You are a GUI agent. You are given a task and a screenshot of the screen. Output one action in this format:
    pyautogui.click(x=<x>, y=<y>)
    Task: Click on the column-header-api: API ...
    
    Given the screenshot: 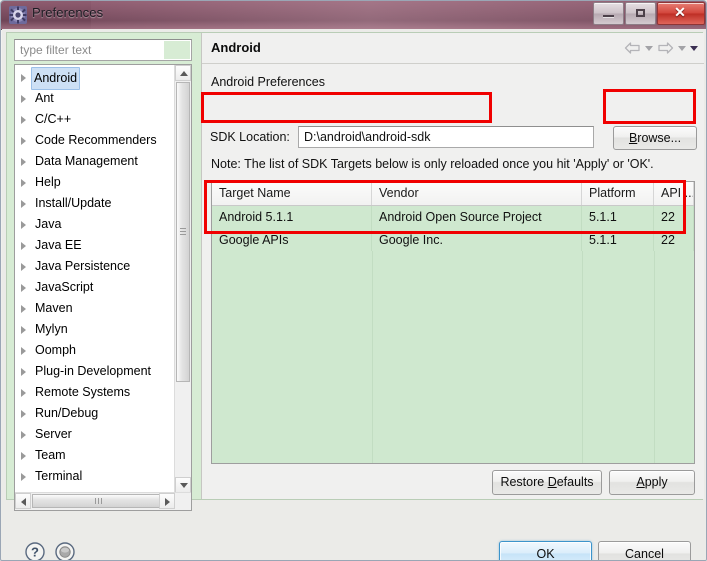 What is the action you would take?
    pyautogui.click(x=674, y=193)
    